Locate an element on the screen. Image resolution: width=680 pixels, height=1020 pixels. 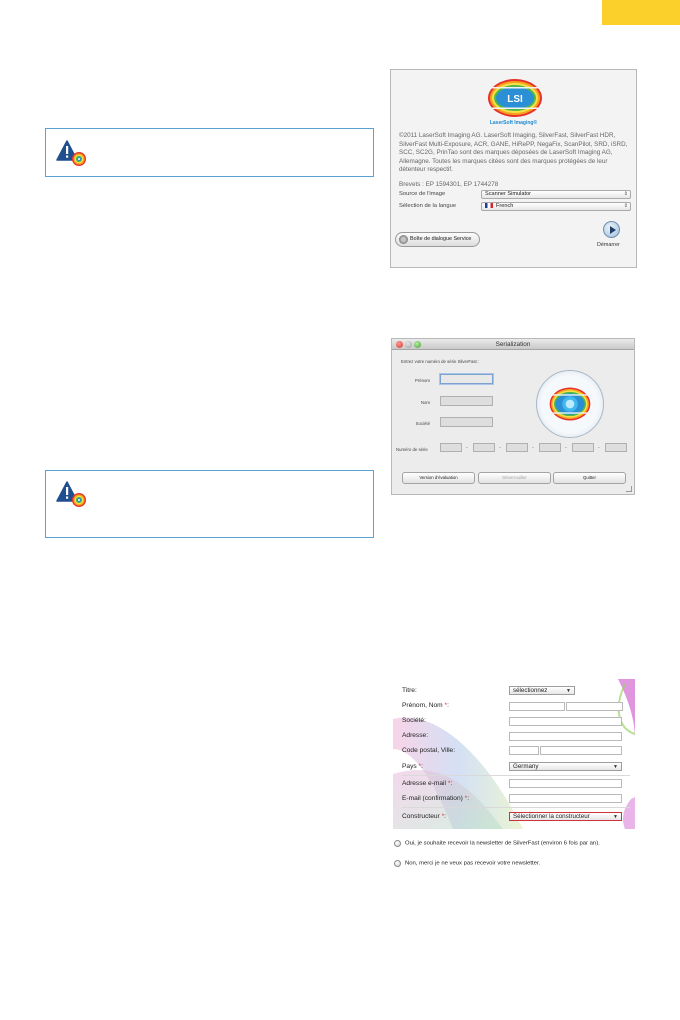
first-name-field is located at coordinates (466, 379).